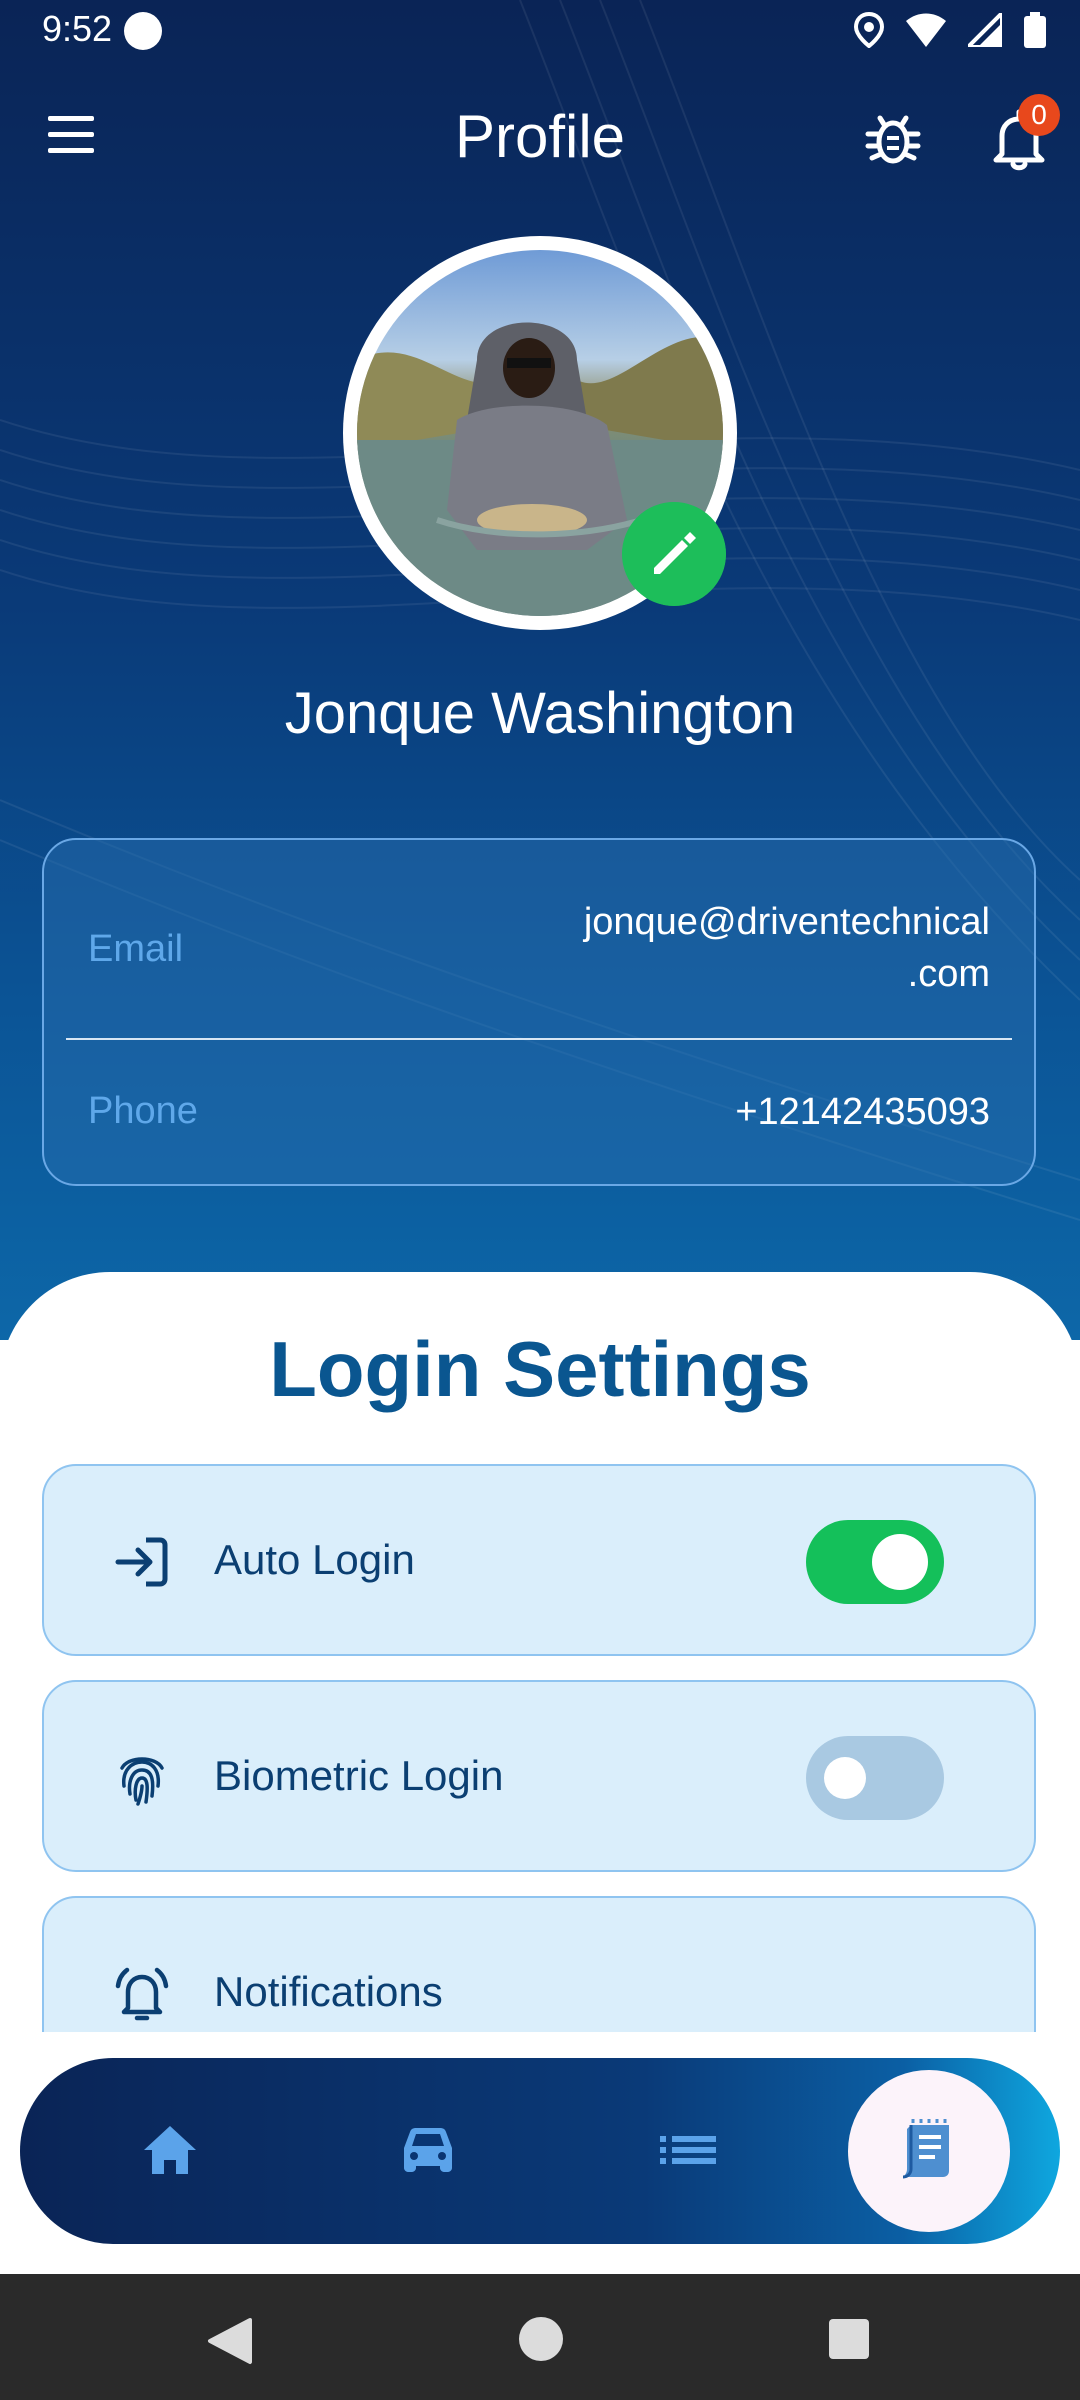 The image size is (1080, 2400). What do you see at coordinates (77, 28) in the screenshot?
I see `status-time: 9:52` at bounding box center [77, 28].